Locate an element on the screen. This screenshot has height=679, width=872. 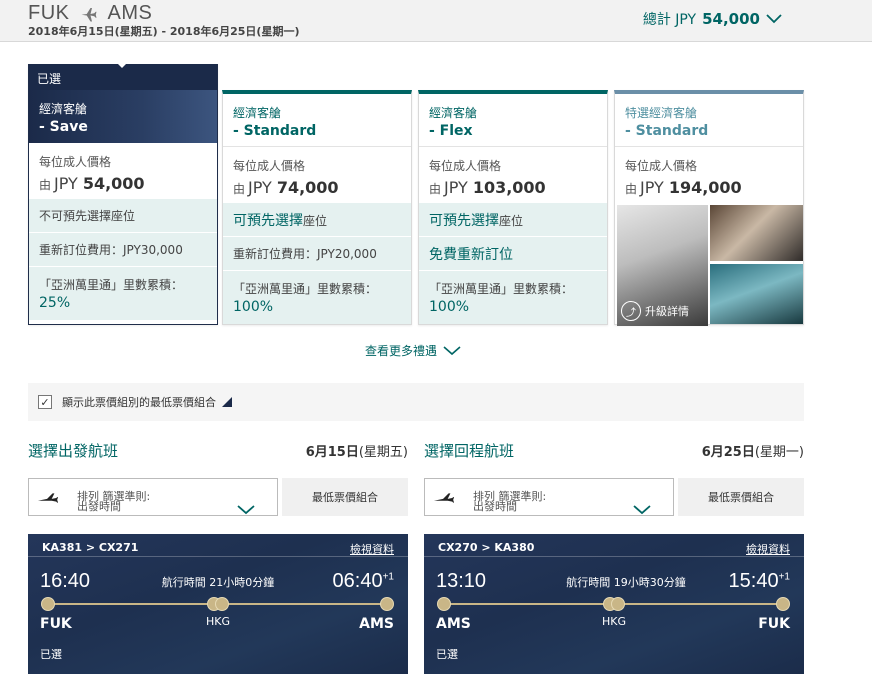
selected-tag: 已選 is located at coordinates (123, 76).